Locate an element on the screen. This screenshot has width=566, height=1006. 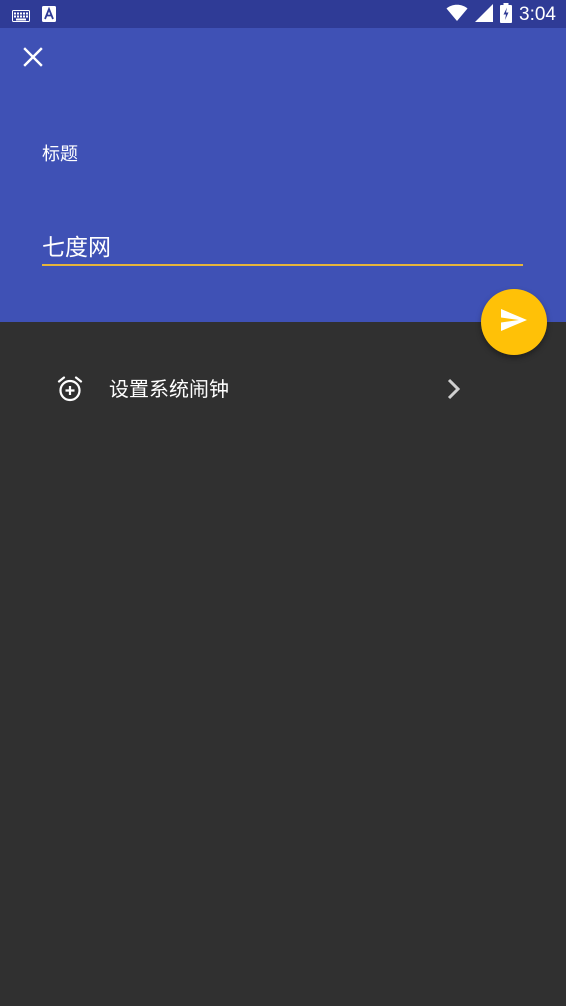
status-right: 3:04 is located at coordinates (501, 15).